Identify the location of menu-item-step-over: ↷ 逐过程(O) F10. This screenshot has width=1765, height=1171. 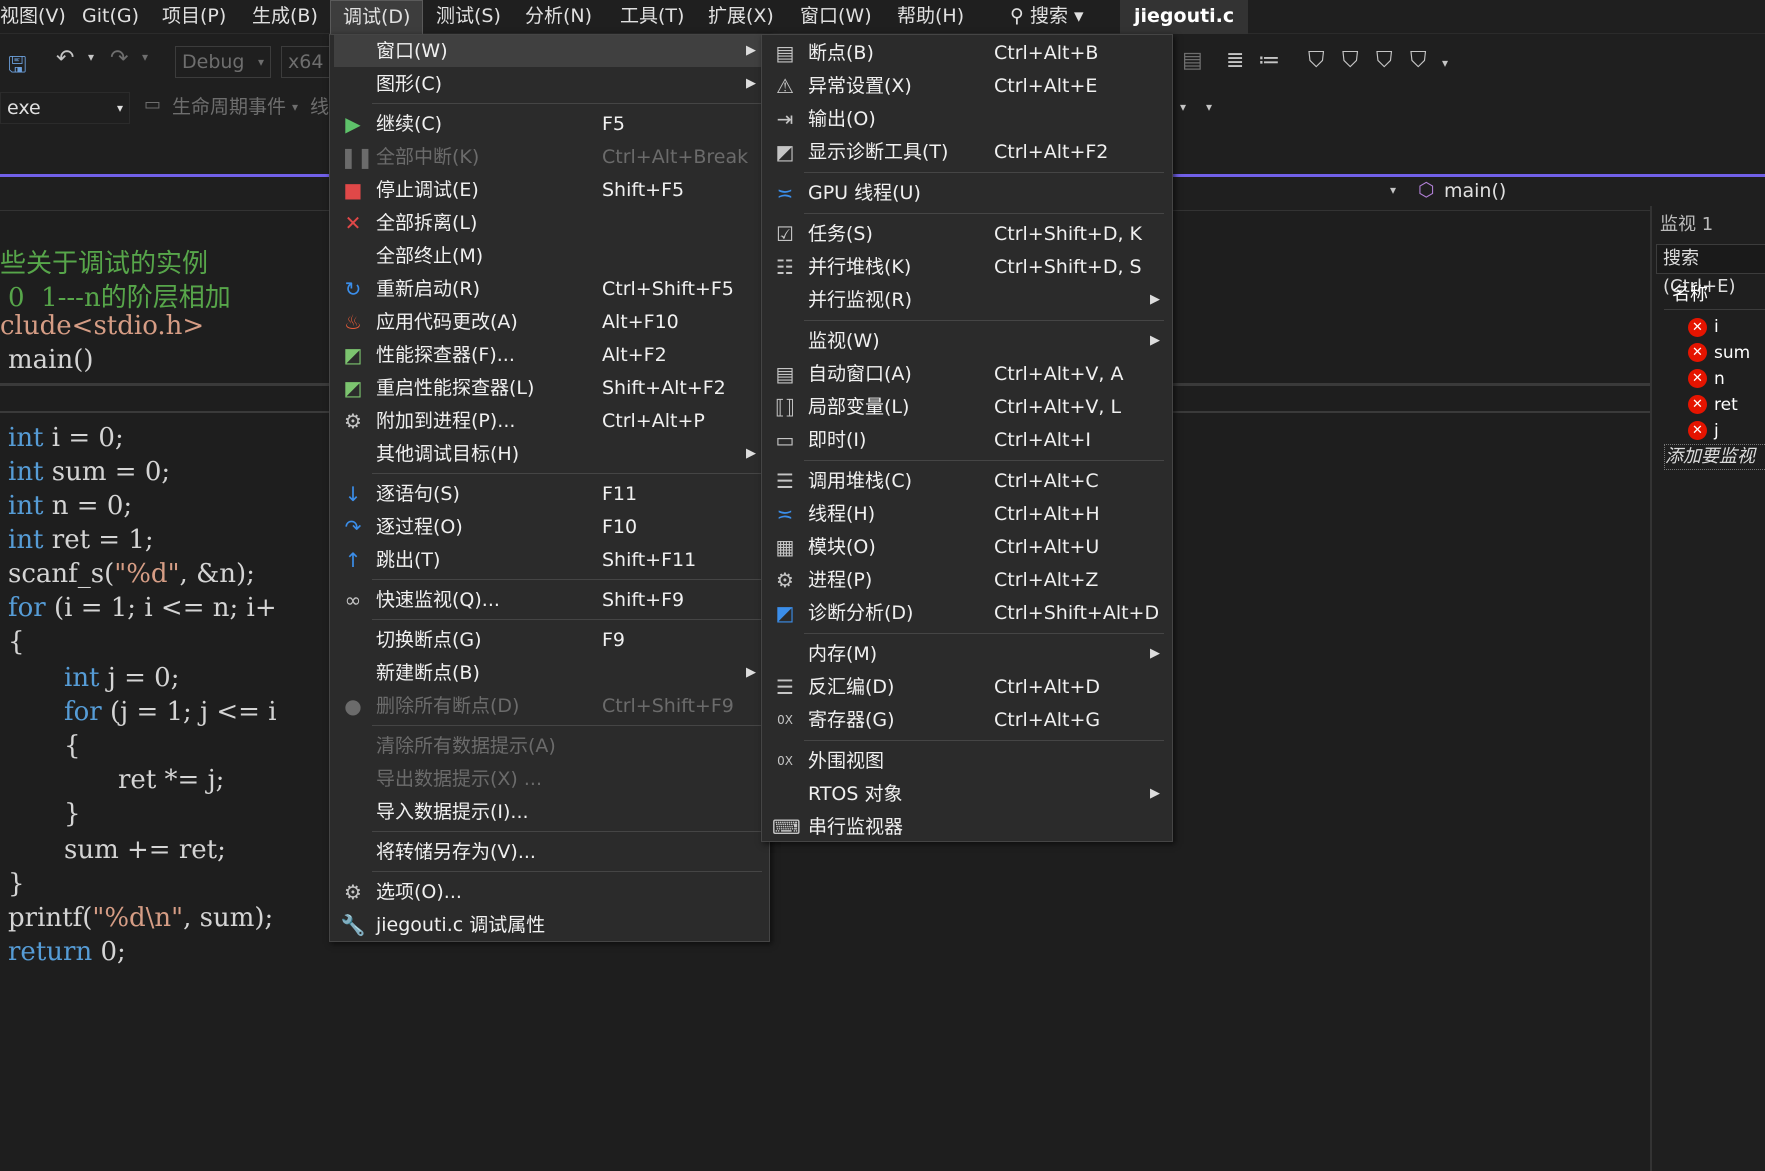
(549, 527).